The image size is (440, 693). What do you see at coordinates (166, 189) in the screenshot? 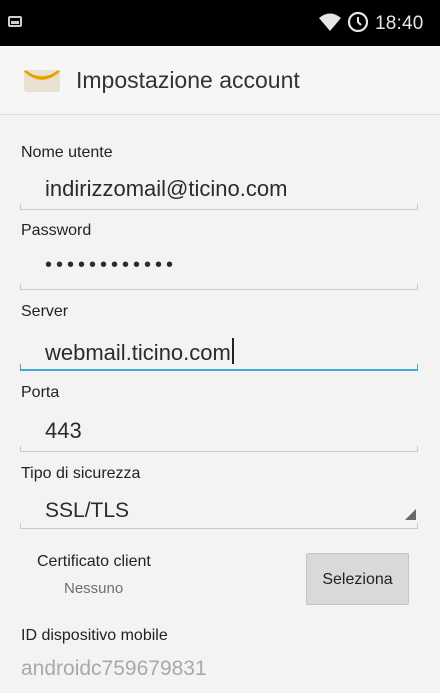
I see `username-input: indirizzomail@ticino.com` at bounding box center [166, 189].